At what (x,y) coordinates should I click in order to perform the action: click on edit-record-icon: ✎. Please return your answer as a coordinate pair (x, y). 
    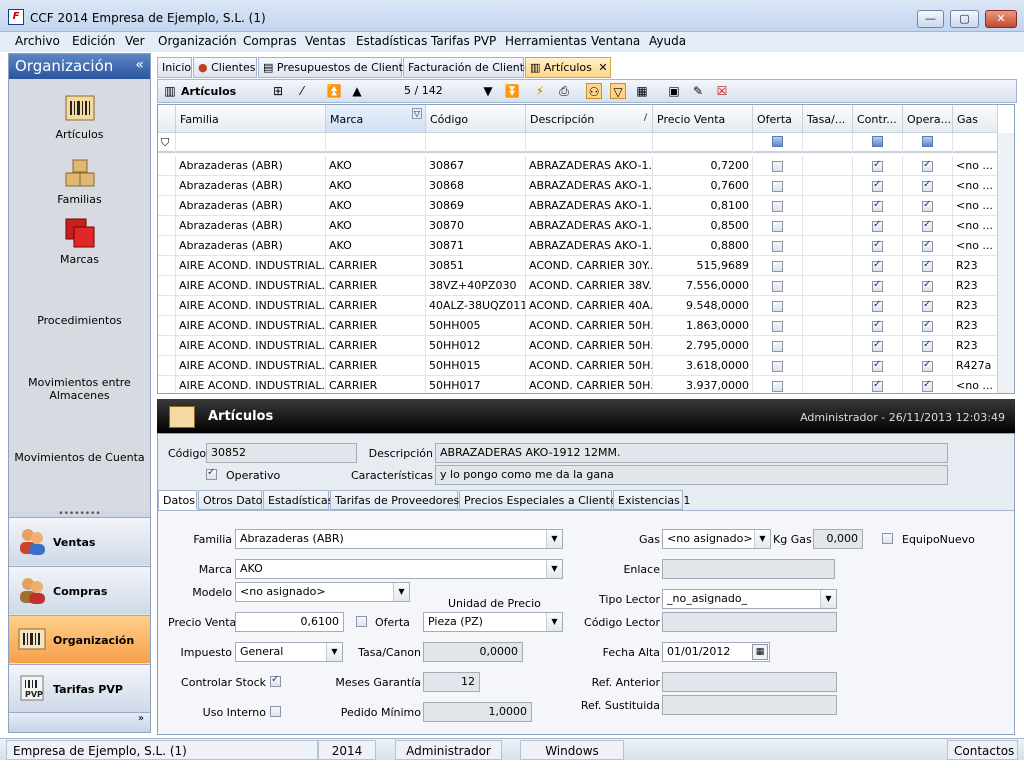
    Looking at the image, I should click on (698, 91).